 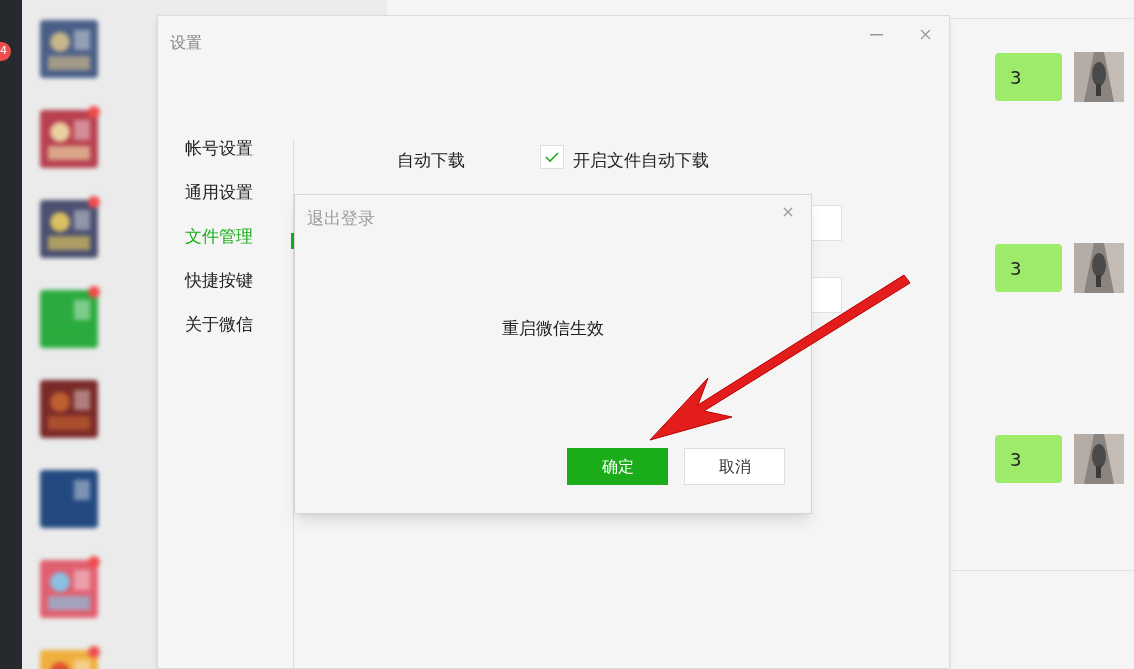 I want to click on checkbox-label: 开启文件自动下载, so click(x=641, y=160).